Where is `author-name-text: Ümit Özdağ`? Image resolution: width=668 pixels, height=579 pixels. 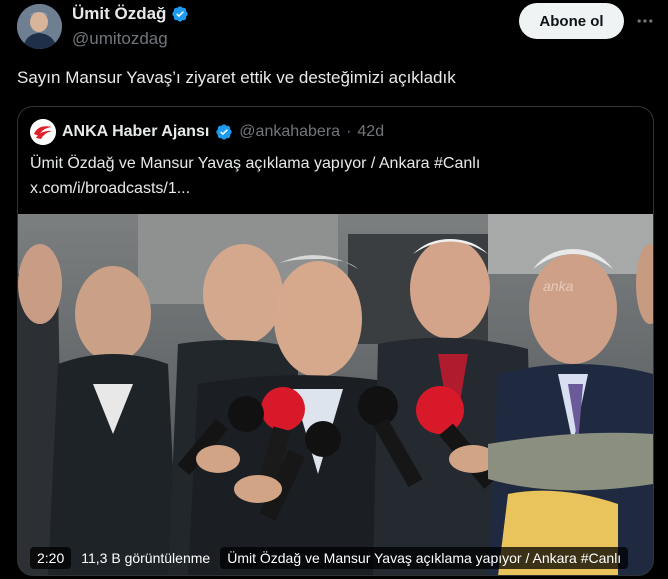 author-name-text: Ümit Özdağ is located at coordinates (119, 14).